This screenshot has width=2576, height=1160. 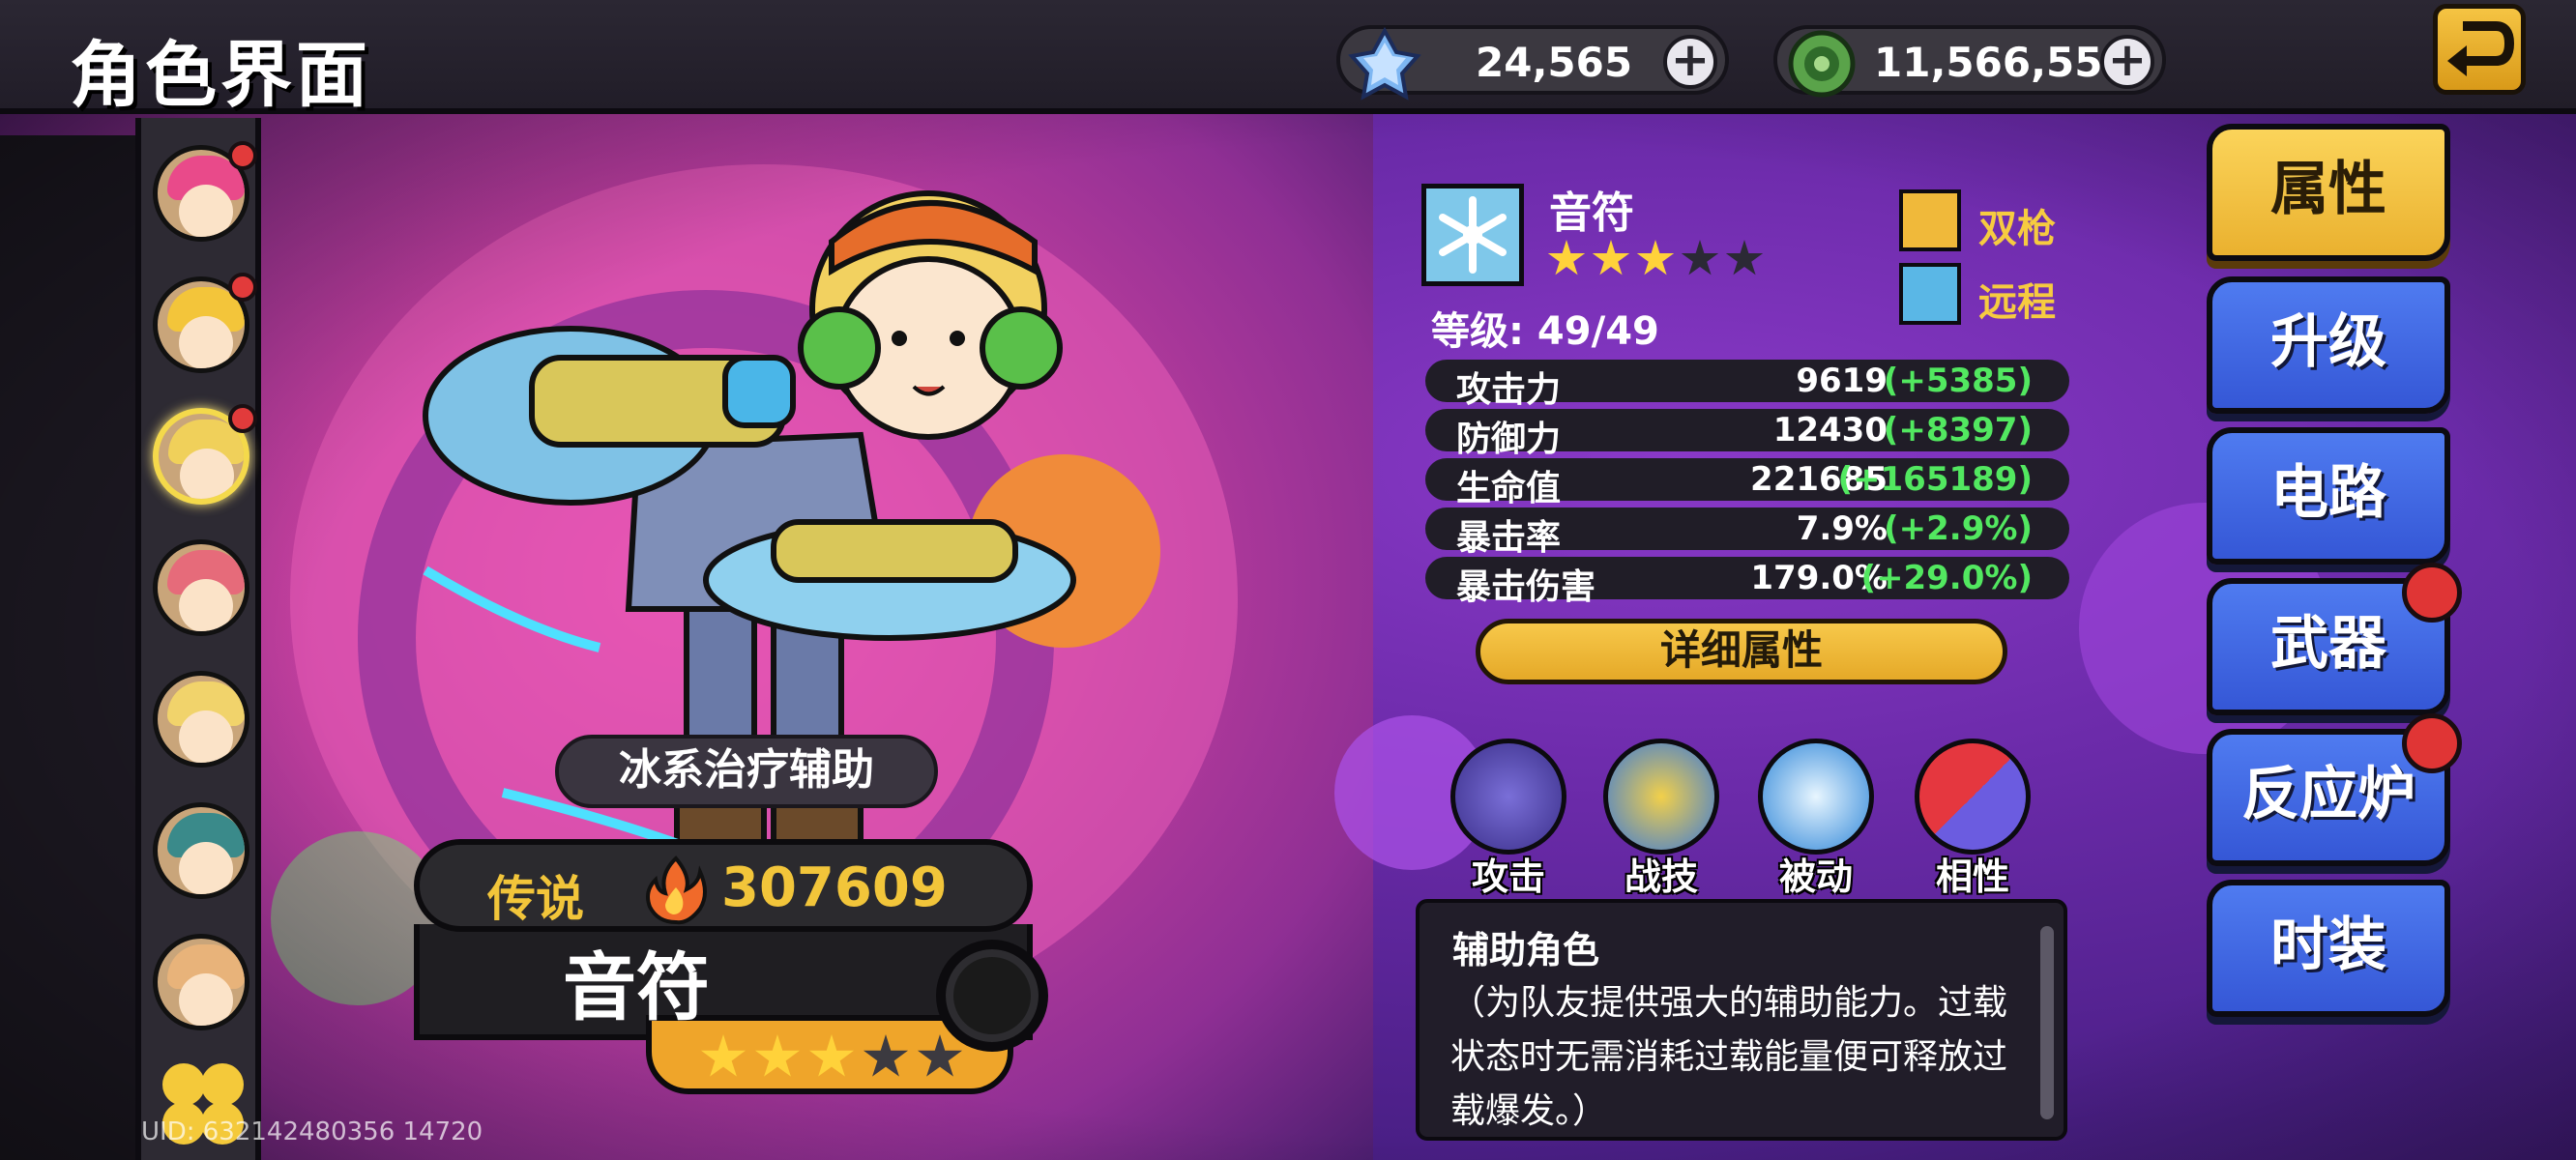 I want to click on snowflake-icon, so click(x=1473, y=235).